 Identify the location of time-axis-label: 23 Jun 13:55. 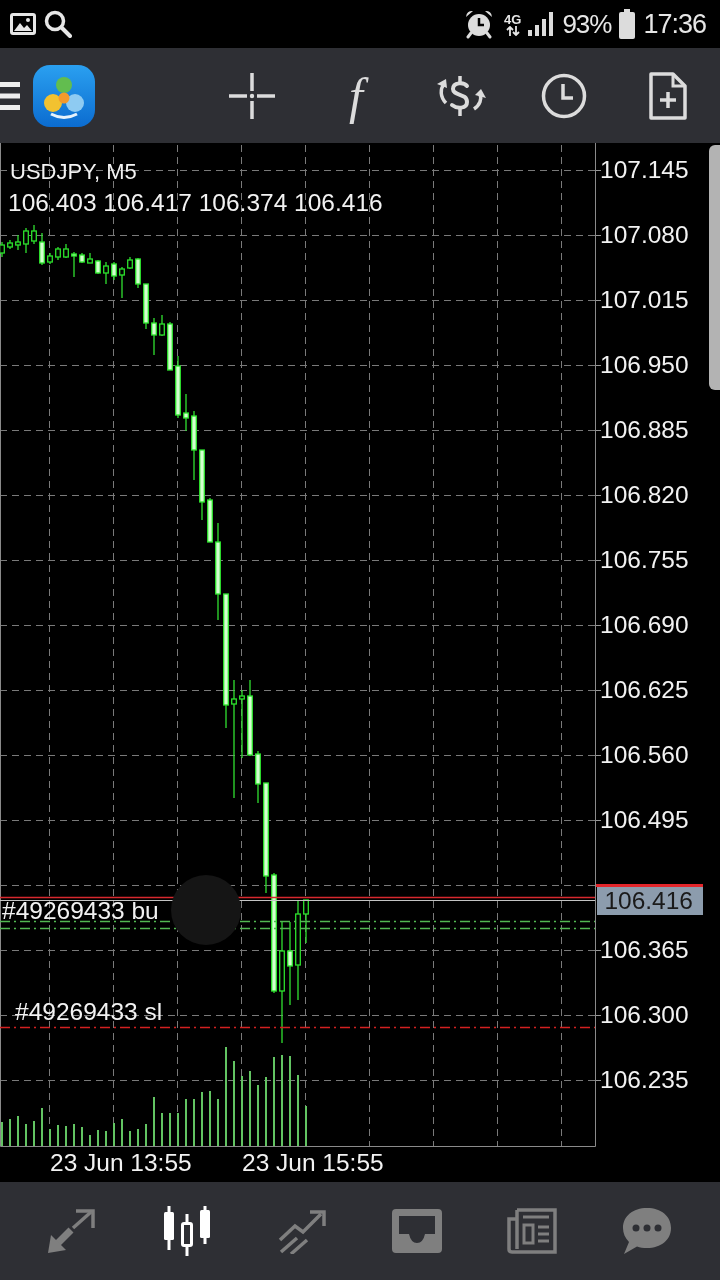
(121, 1163).